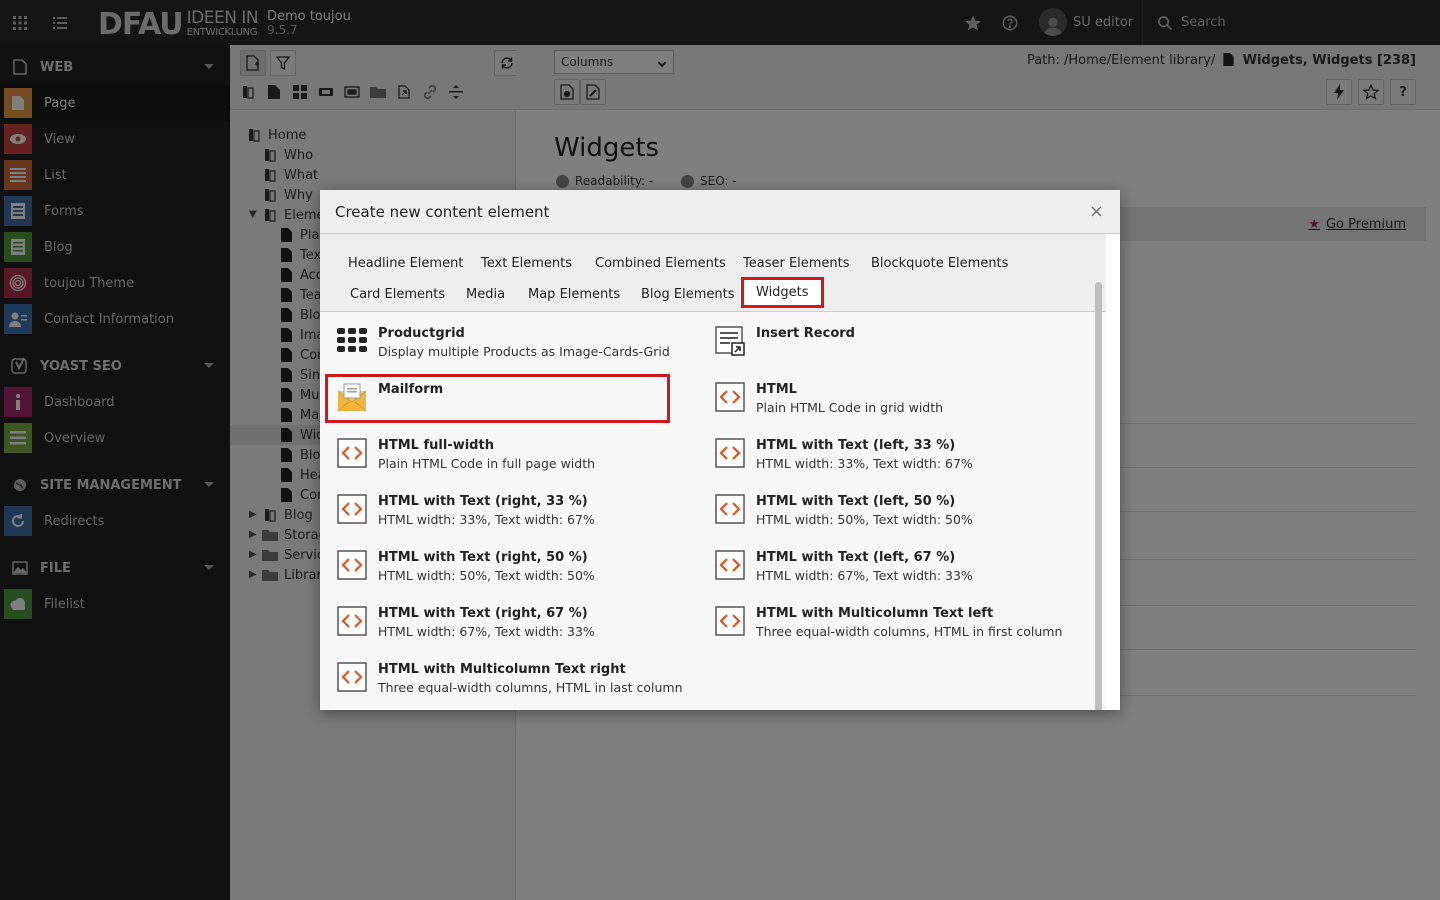  Describe the element at coordinates (352, 340) in the screenshot. I see `grid-icon` at that location.